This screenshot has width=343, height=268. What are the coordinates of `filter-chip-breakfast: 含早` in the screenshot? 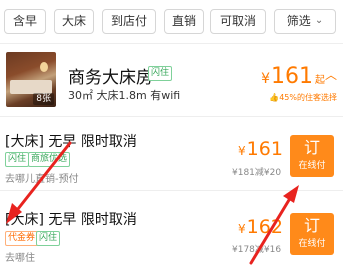 It's located at (25, 21).